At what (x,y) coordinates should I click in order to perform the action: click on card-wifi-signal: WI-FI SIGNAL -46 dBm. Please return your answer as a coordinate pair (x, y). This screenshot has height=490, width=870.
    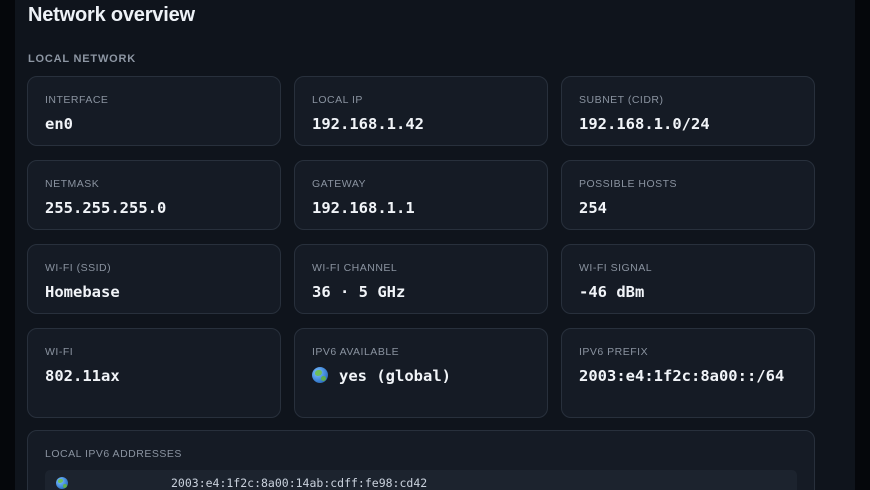
    Looking at the image, I should click on (688, 279).